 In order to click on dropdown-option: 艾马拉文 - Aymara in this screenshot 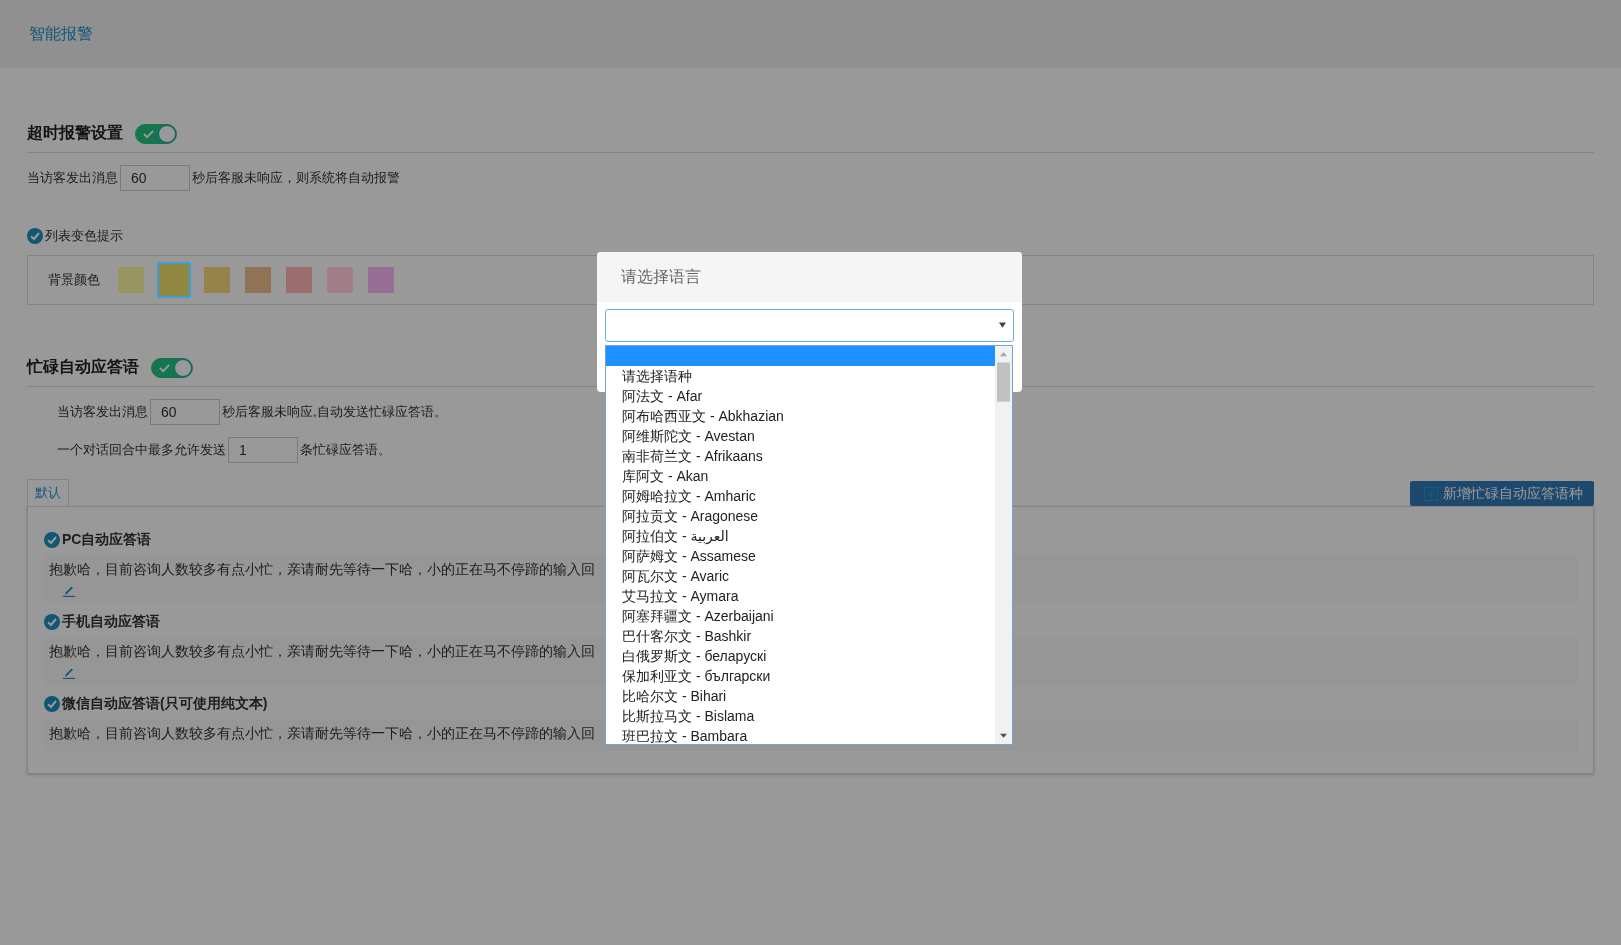, I will do `click(800, 596)`.